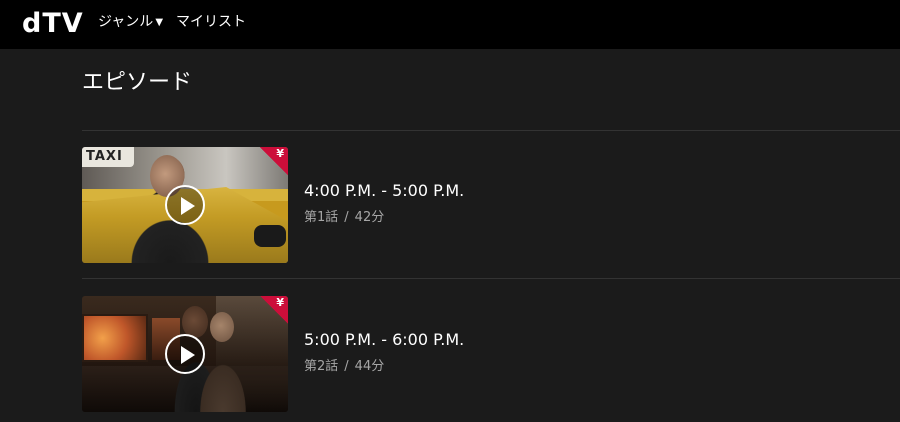 The image size is (900, 422). Describe the element at coordinates (384, 340) in the screenshot. I see `episode-title: 5:00 P.M. - 6:00 P.M.` at that location.